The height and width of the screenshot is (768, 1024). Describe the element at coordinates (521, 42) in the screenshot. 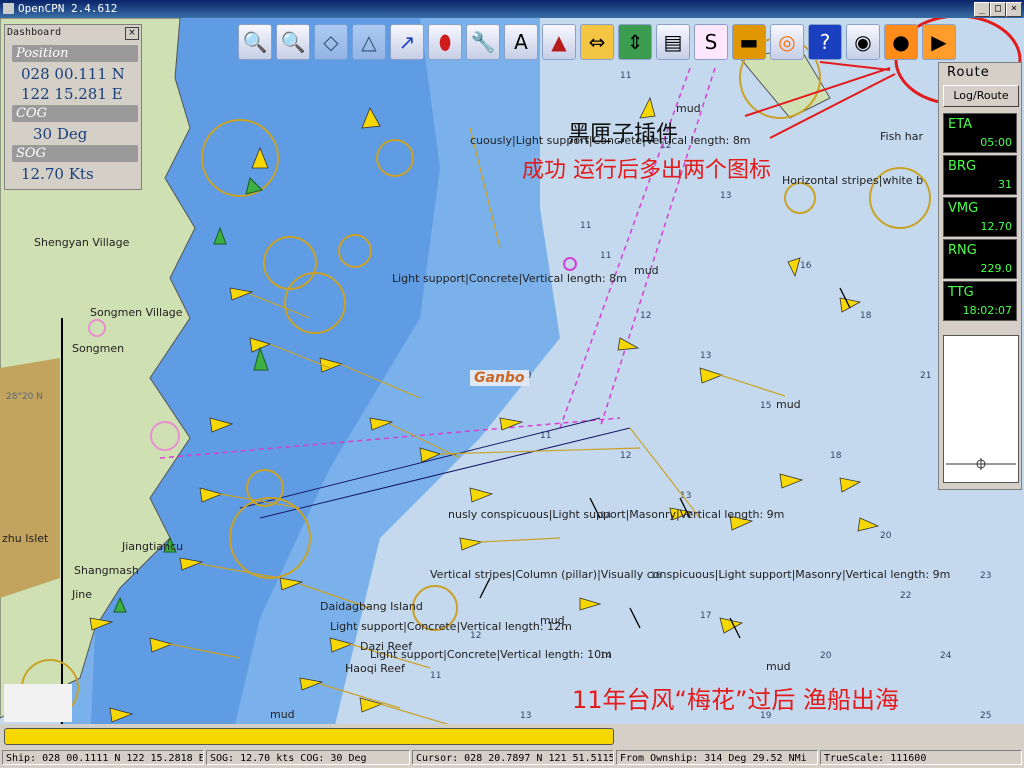

I see `text-icon: A` at that location.